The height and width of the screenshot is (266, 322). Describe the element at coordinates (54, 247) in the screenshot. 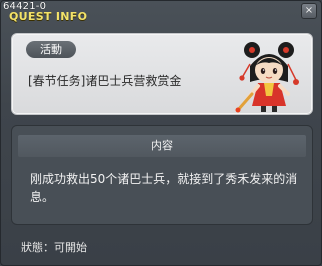

I see `quest-status: 狀態：可開始` at that location.